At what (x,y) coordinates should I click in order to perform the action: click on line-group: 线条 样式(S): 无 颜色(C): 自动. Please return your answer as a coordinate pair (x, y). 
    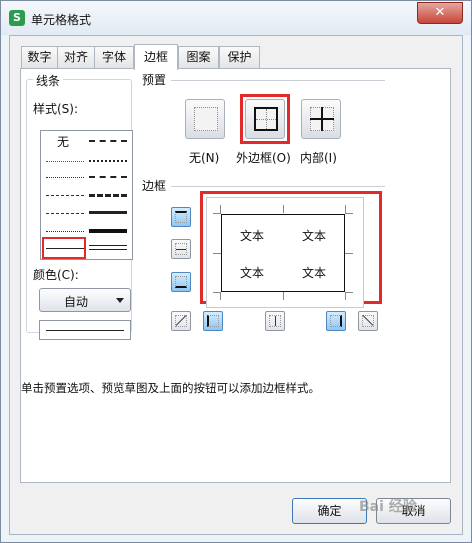
    Looking at the image, I should click on (79, 206).